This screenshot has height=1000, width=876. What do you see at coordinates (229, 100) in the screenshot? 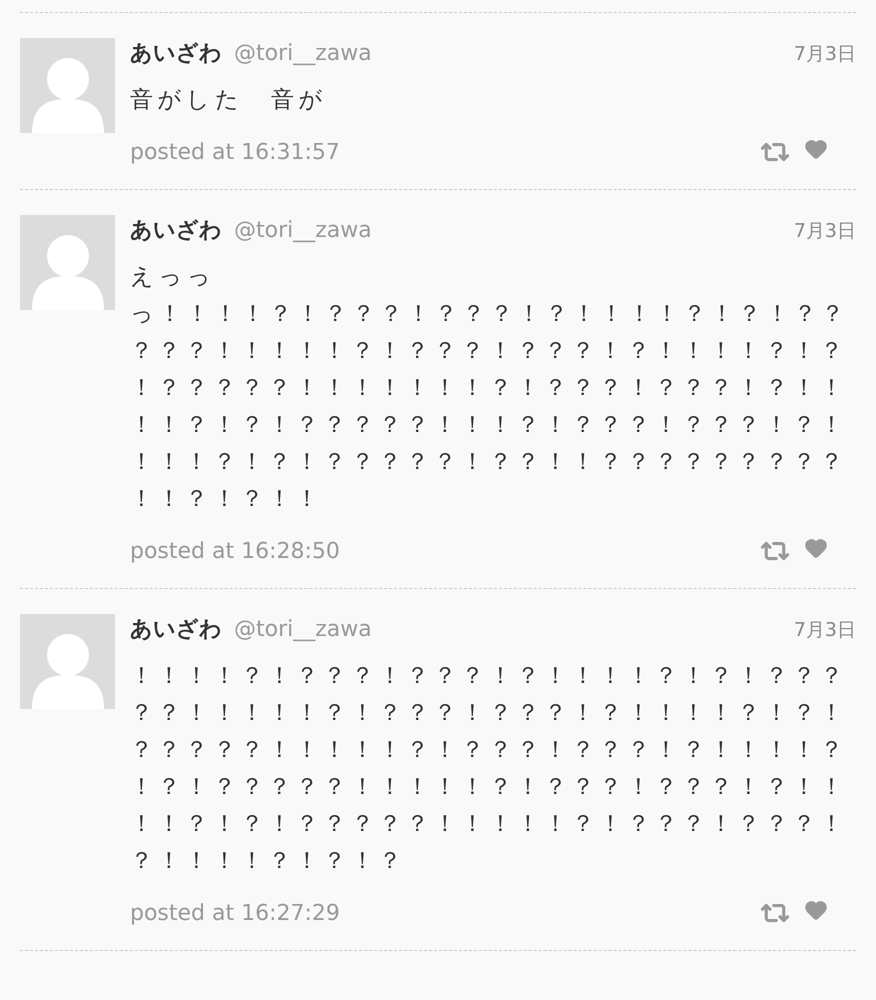
I see `post-text: 音がした 音が` at bounding box center [229, 100].